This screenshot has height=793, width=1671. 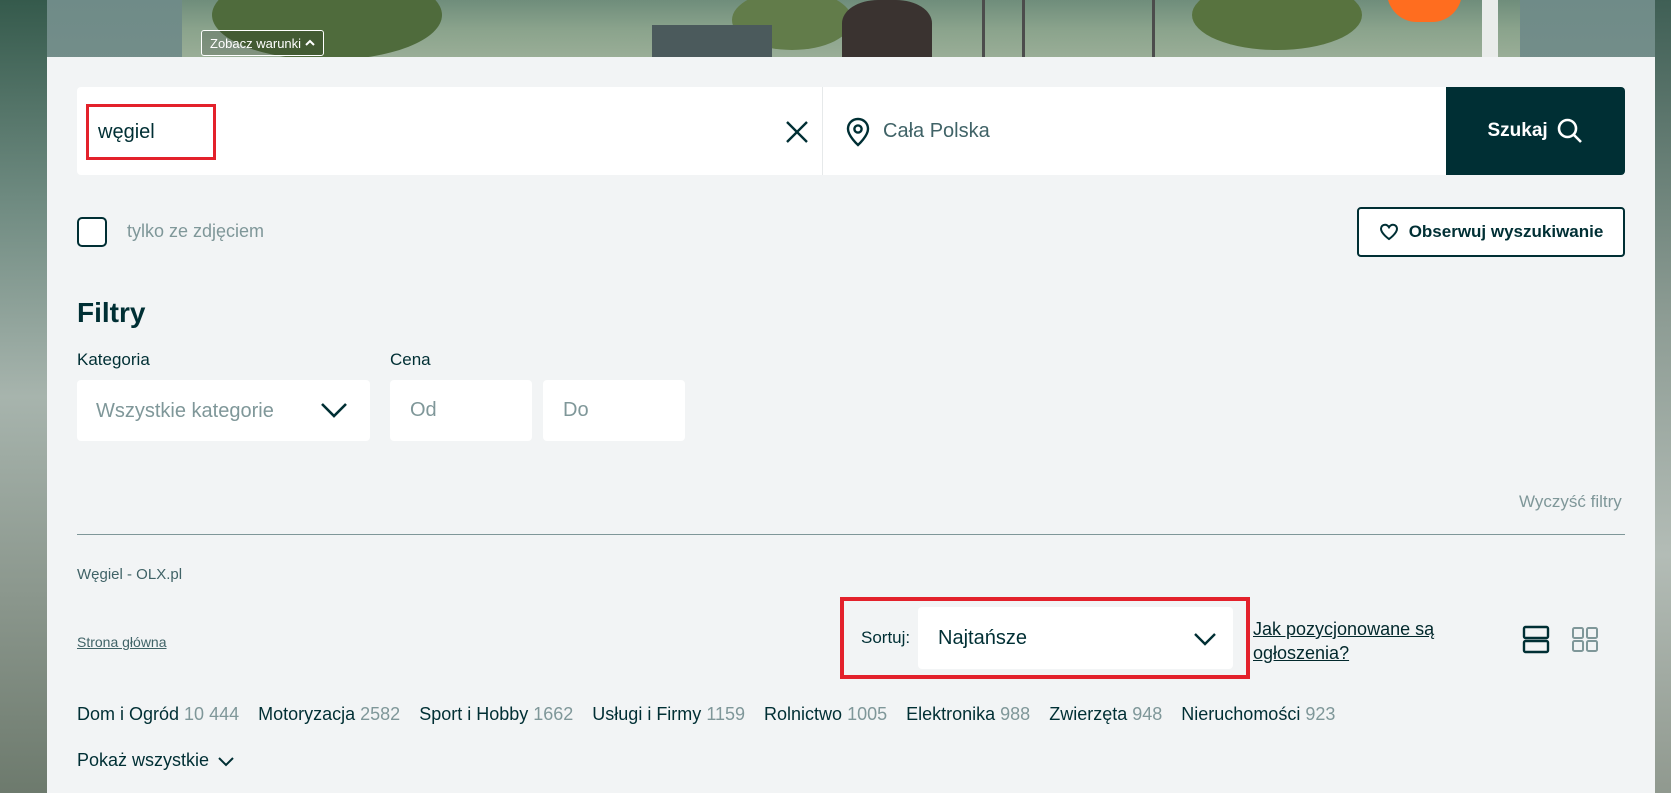 What do you see at coordinates (553, 714) in the screenshot?
I see `category-count: 1662` at bounding box center [553, 714].